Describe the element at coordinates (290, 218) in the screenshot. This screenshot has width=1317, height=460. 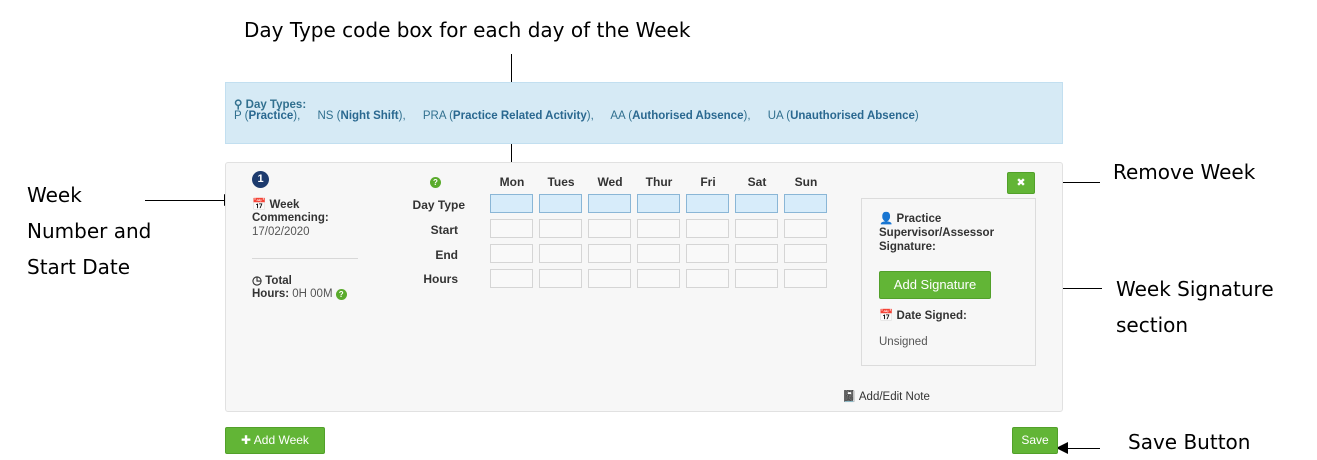
I see `week-commencing: 📅 Week Commencing: 17/02/2020` at that location.